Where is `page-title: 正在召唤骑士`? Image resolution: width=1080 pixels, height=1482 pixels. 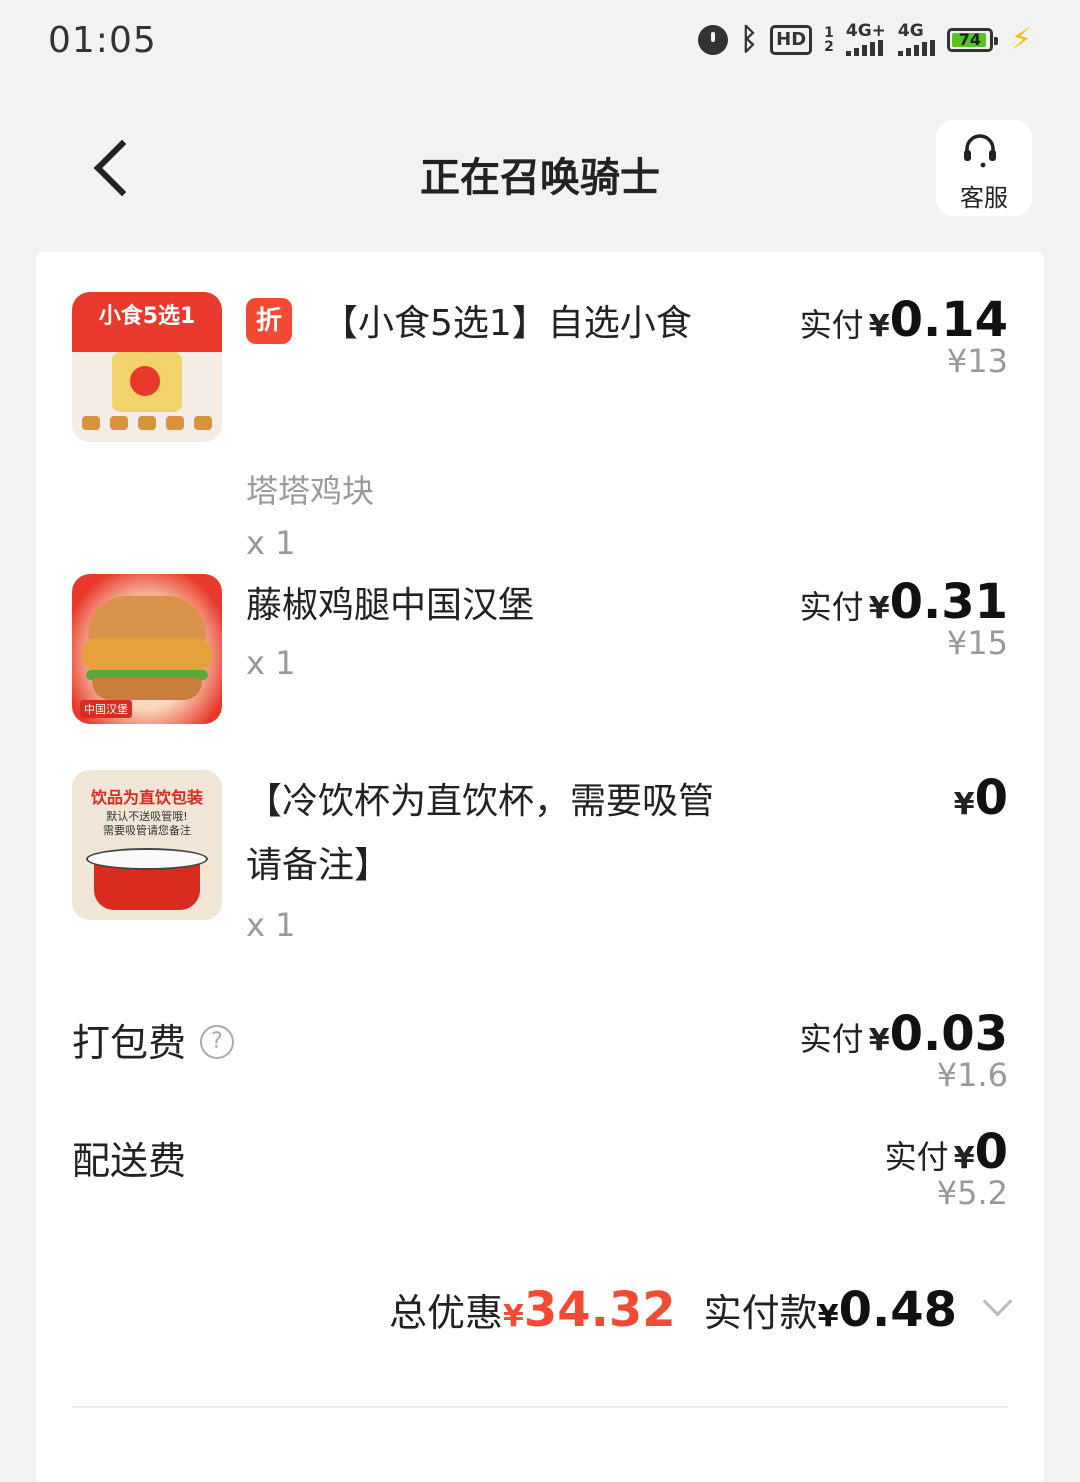 page-title: 正在召唤骑士 is located at coordinates (540, 178).